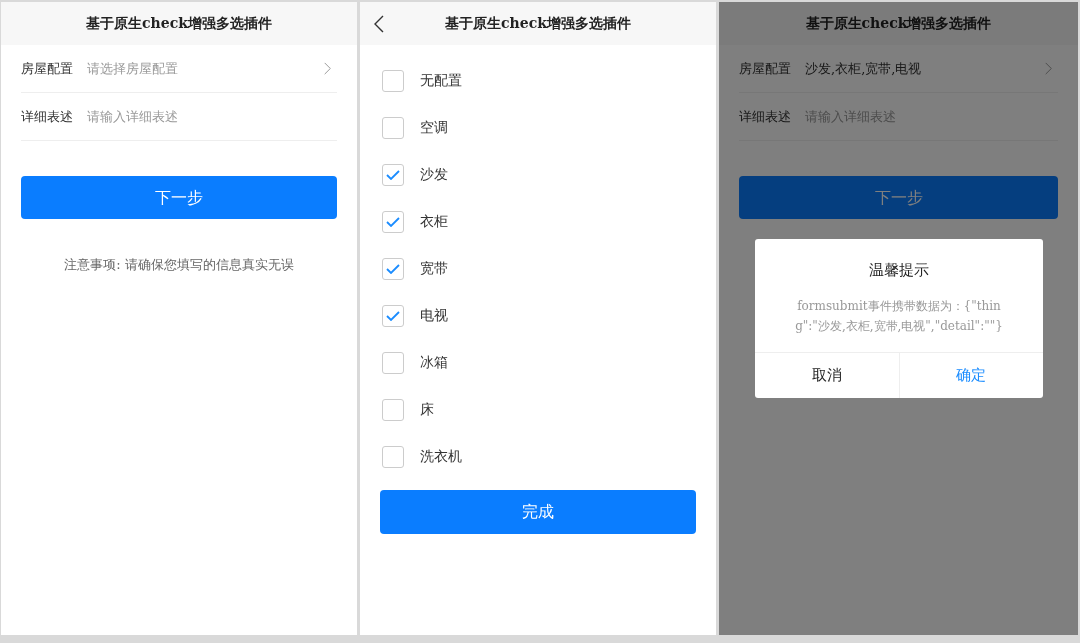  What do you see at coordinates (925, 68) in the screenshot?
I see `input-field: 沙发,衣柜,宽带,电视` at bounding box center [925, 68].